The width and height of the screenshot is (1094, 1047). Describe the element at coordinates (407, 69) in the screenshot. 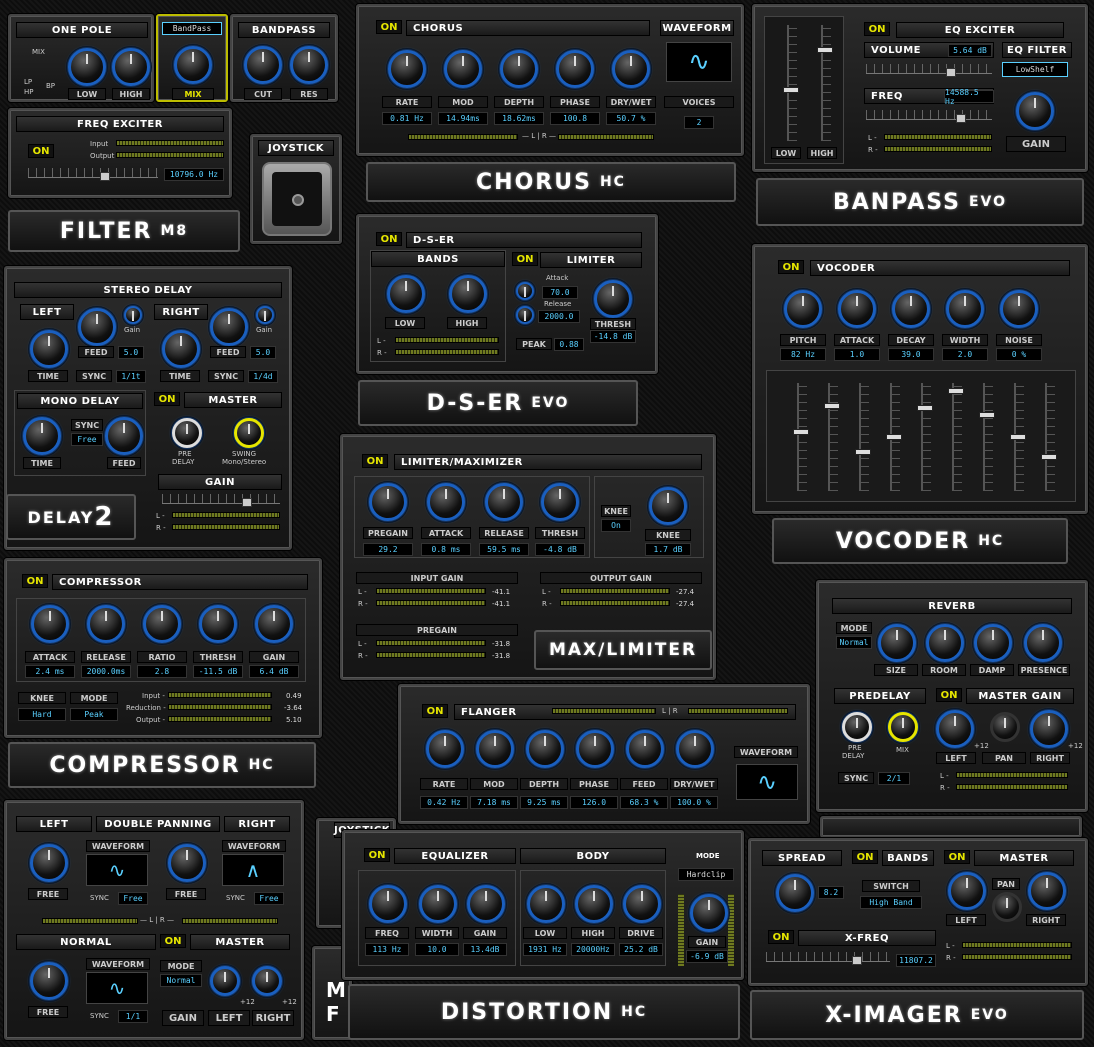

I see `rate-knob` at that location.